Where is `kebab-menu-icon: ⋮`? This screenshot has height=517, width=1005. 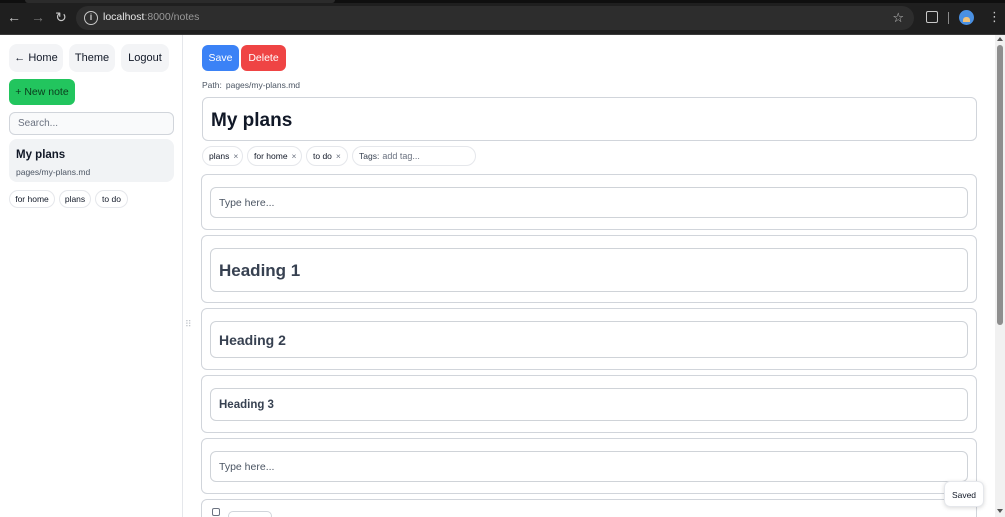
kebab-menu-icon: ⋮ is located at coordinates (994, 17).